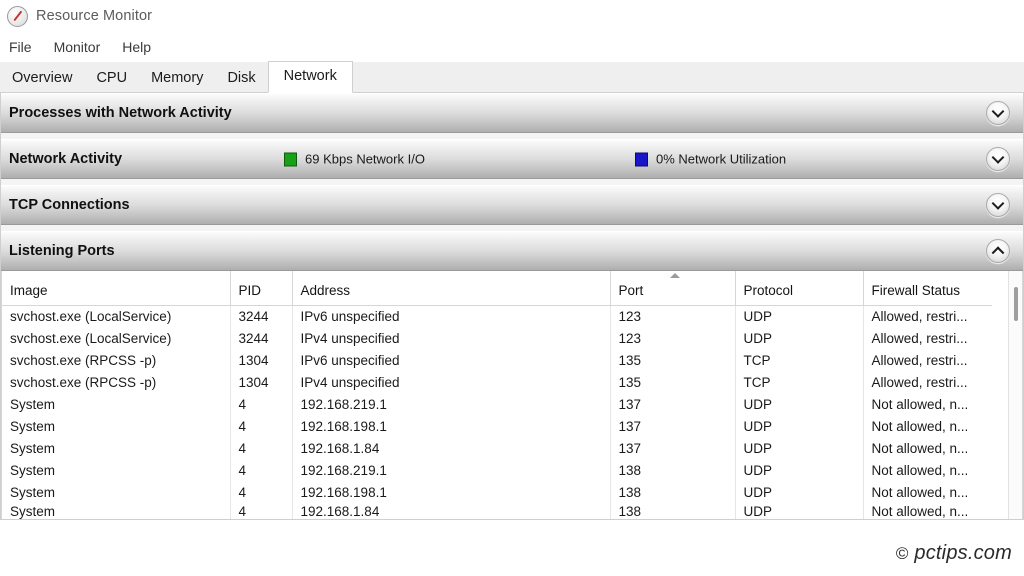  I want to click on section-tcp-connections: TCP Connections, so click(512, 205).